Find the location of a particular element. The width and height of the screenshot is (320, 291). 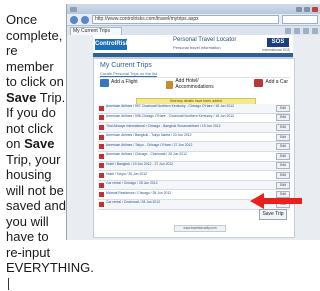

page-title: My Current Trips is located at coordinates (126, 65).